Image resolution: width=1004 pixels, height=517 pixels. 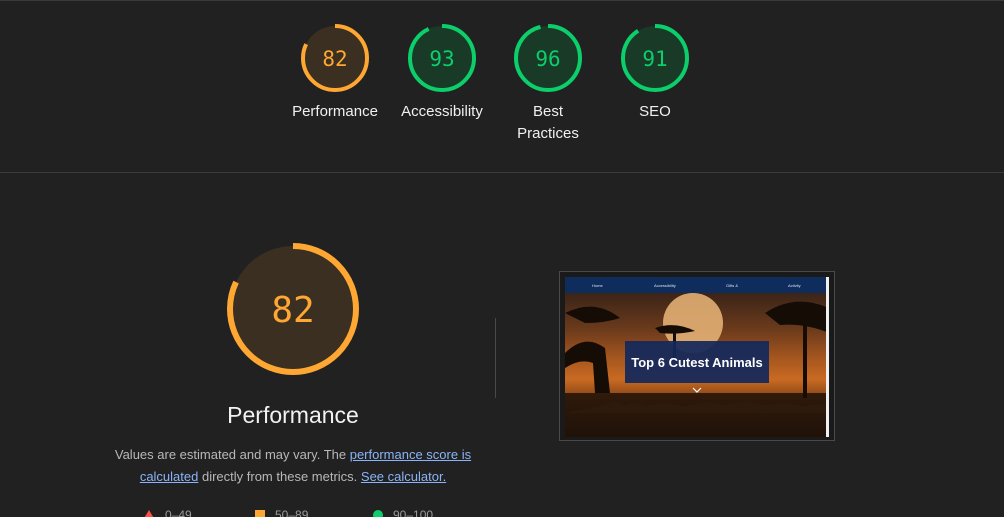 I want to click on performance-heading: Performance, so click(x=293, y=415).